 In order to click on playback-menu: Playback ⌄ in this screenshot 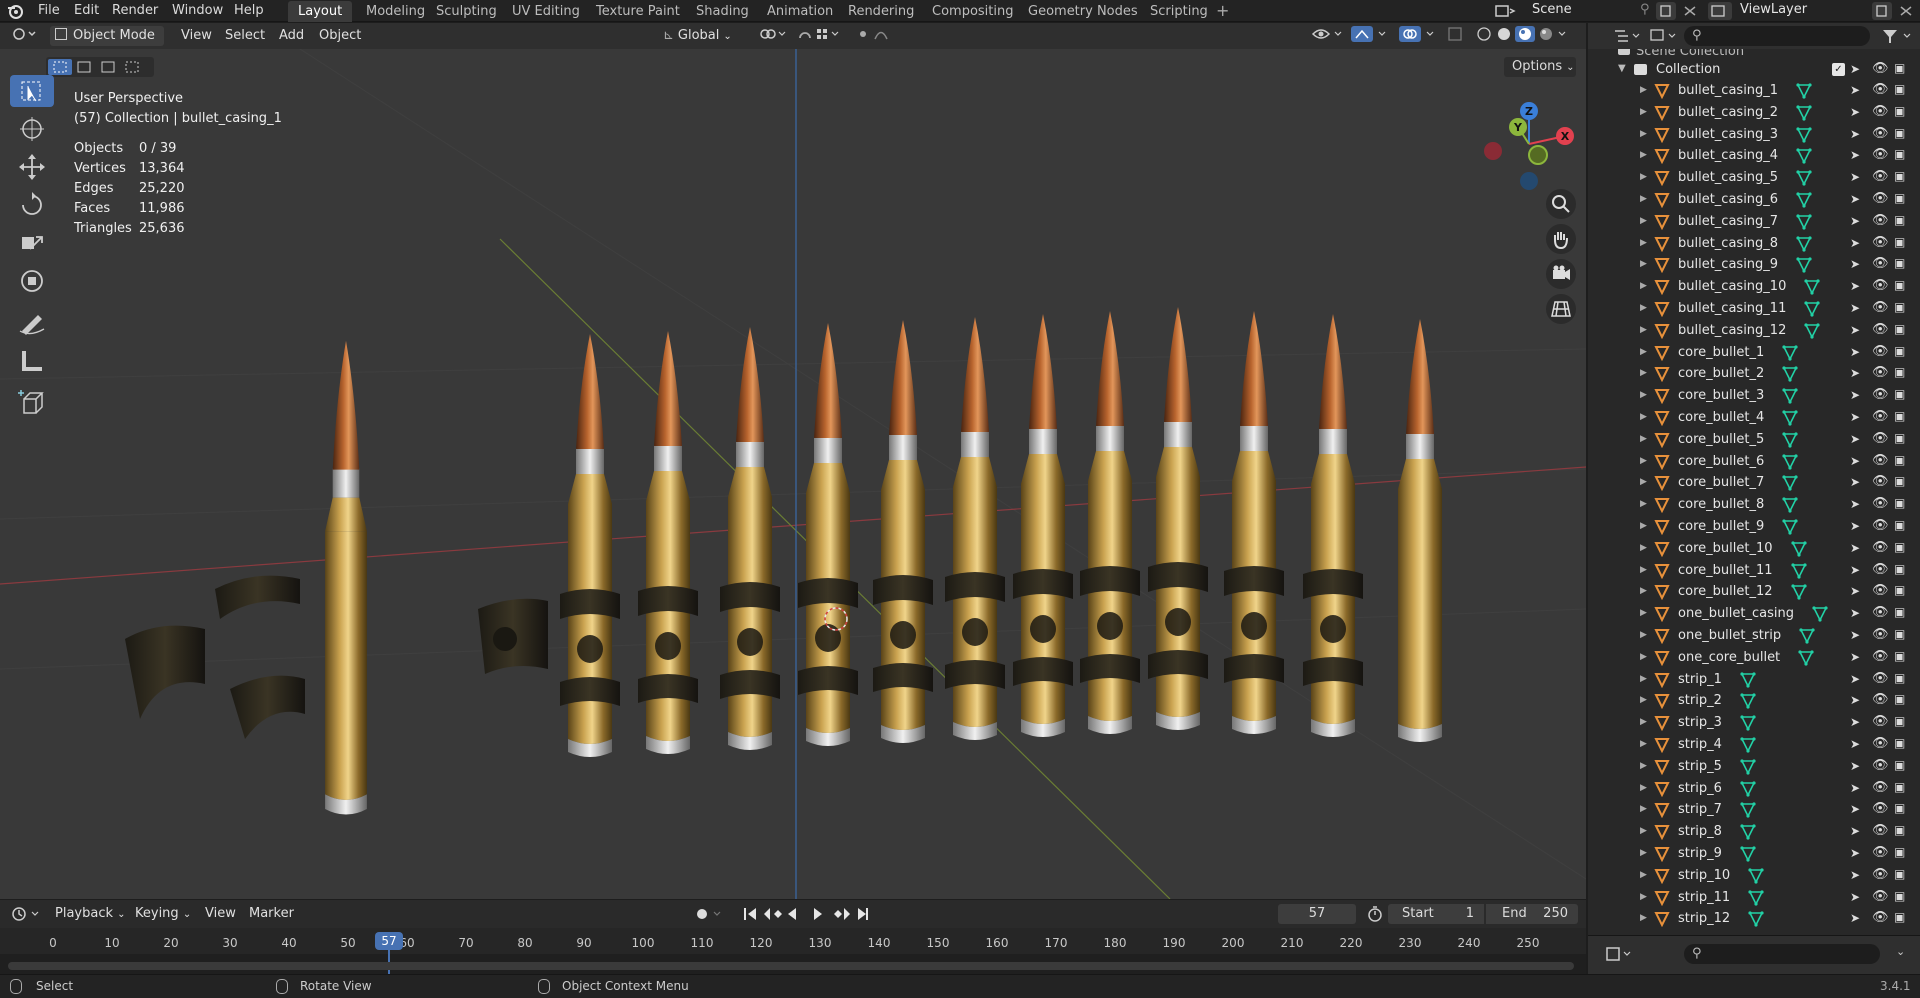, I will do `click(90, 914)`.